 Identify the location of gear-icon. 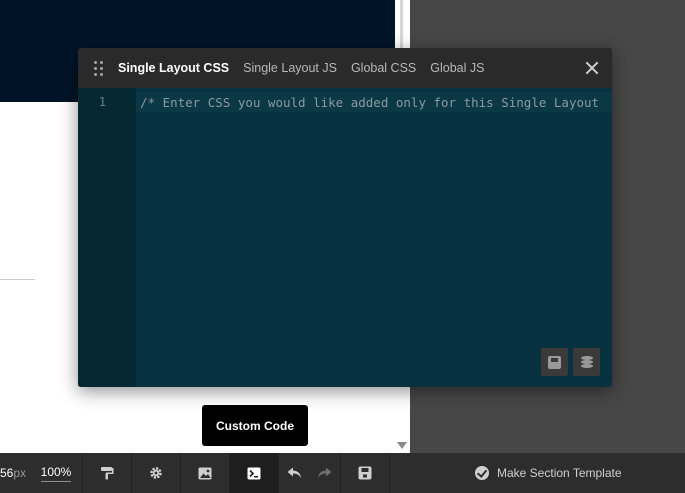
(156, 473).